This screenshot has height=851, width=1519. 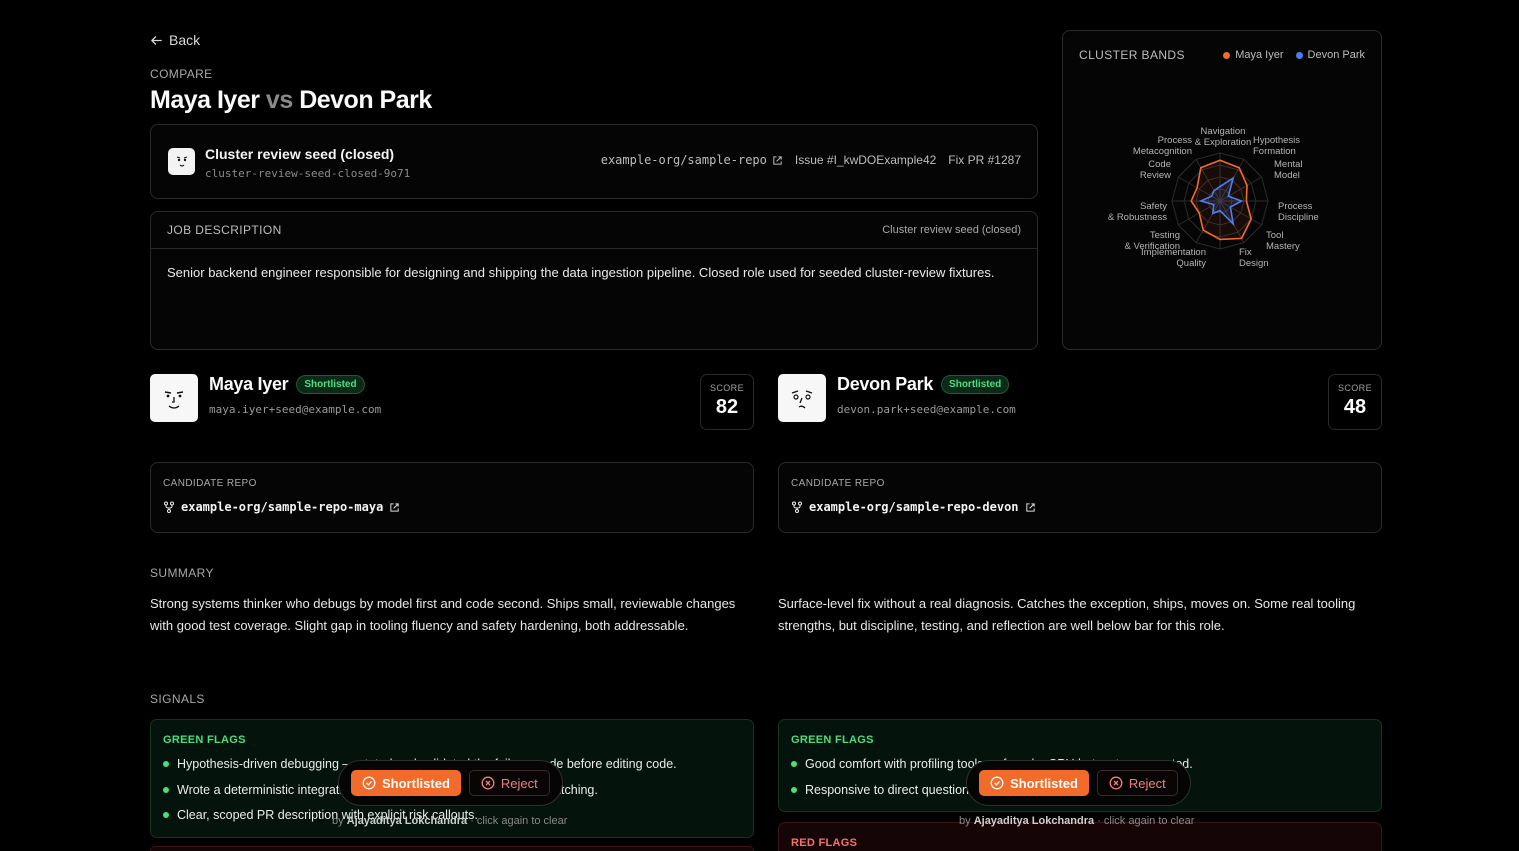 I want to click on seed-repo-link: example-org/sample-repo, so click(x=692, y=160).